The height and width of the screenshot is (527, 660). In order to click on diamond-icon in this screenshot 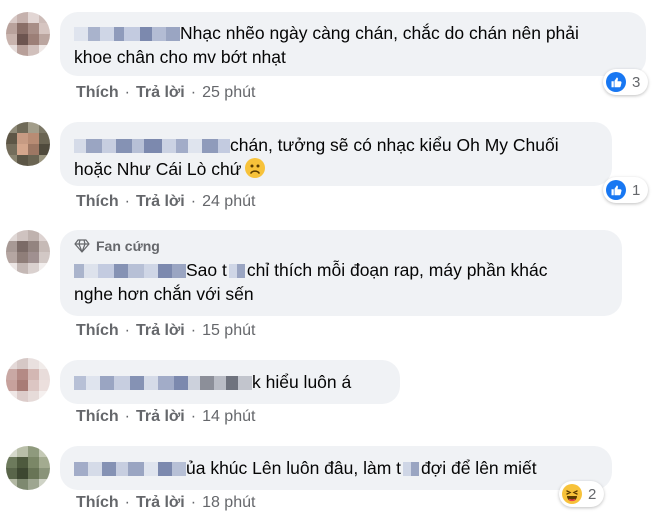, I will do `click(82, 246)`.